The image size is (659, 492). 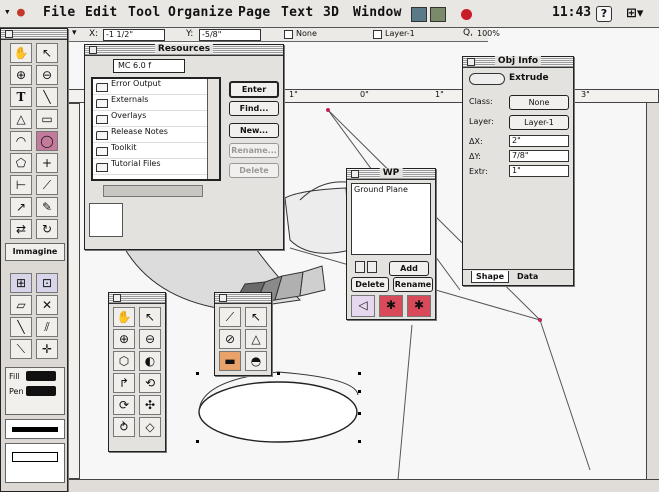 What do you see at coordinates (47, 119) in the screenshot?
I see `rectangle-tool-icon: ▭` at bounding box center [47, 119].